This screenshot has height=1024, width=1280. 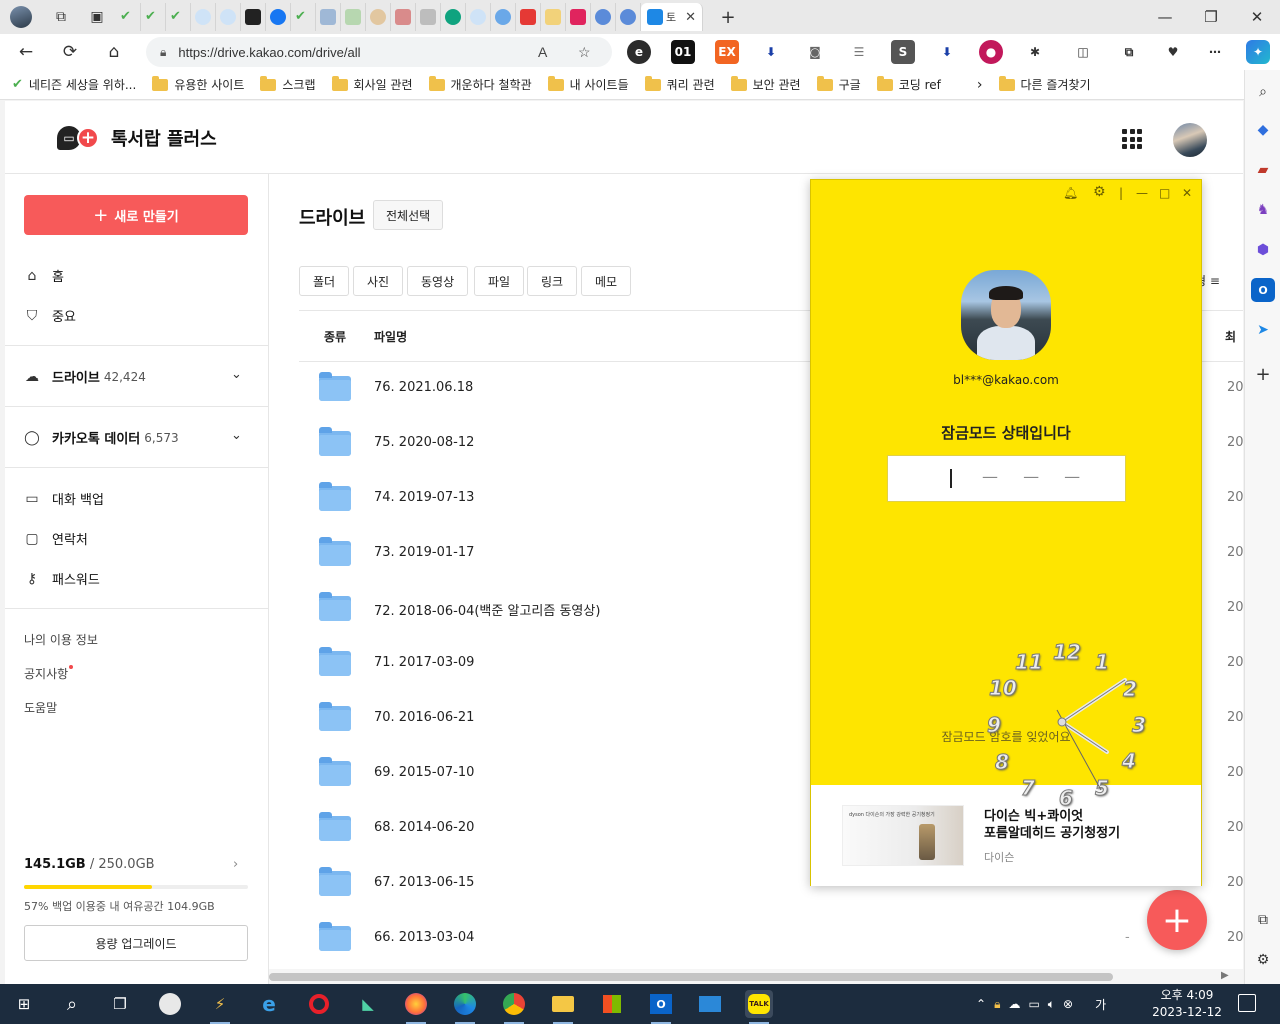 What do you see at coordinates (236, 374) in the screenshot?
I see `chevron-down-icon: ⌄` at bounding box center [236, 374].